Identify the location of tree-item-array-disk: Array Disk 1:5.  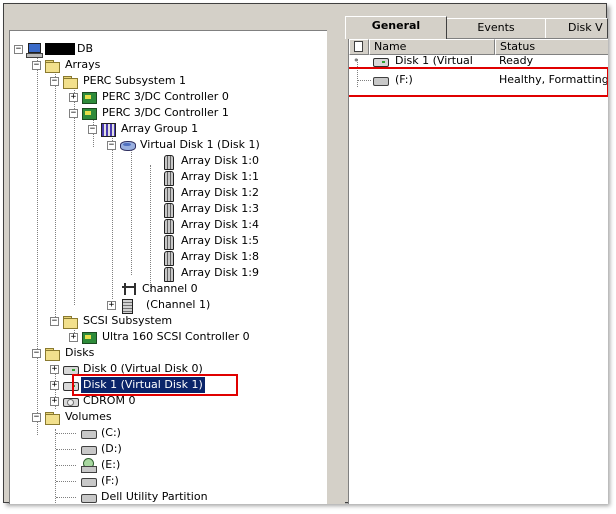
(210, 241).